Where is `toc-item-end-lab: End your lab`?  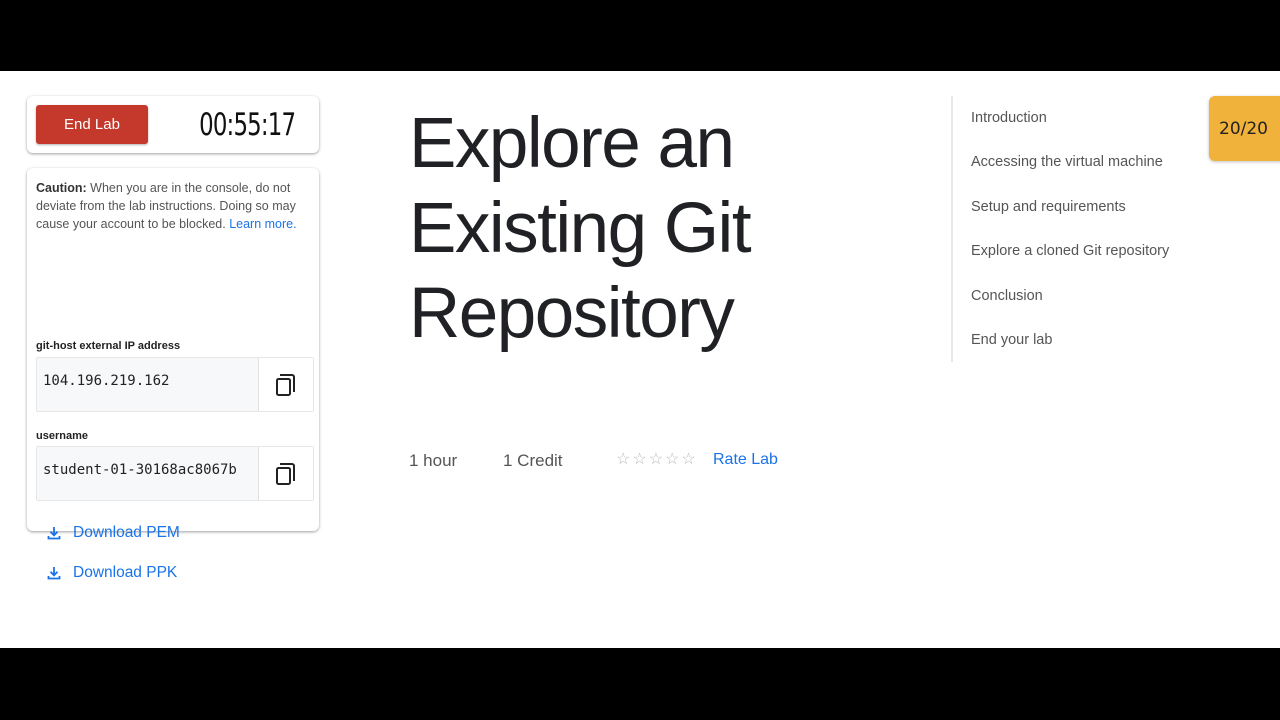
toc-item-end-lab: End your lab is located at coordinates (1011, 340).